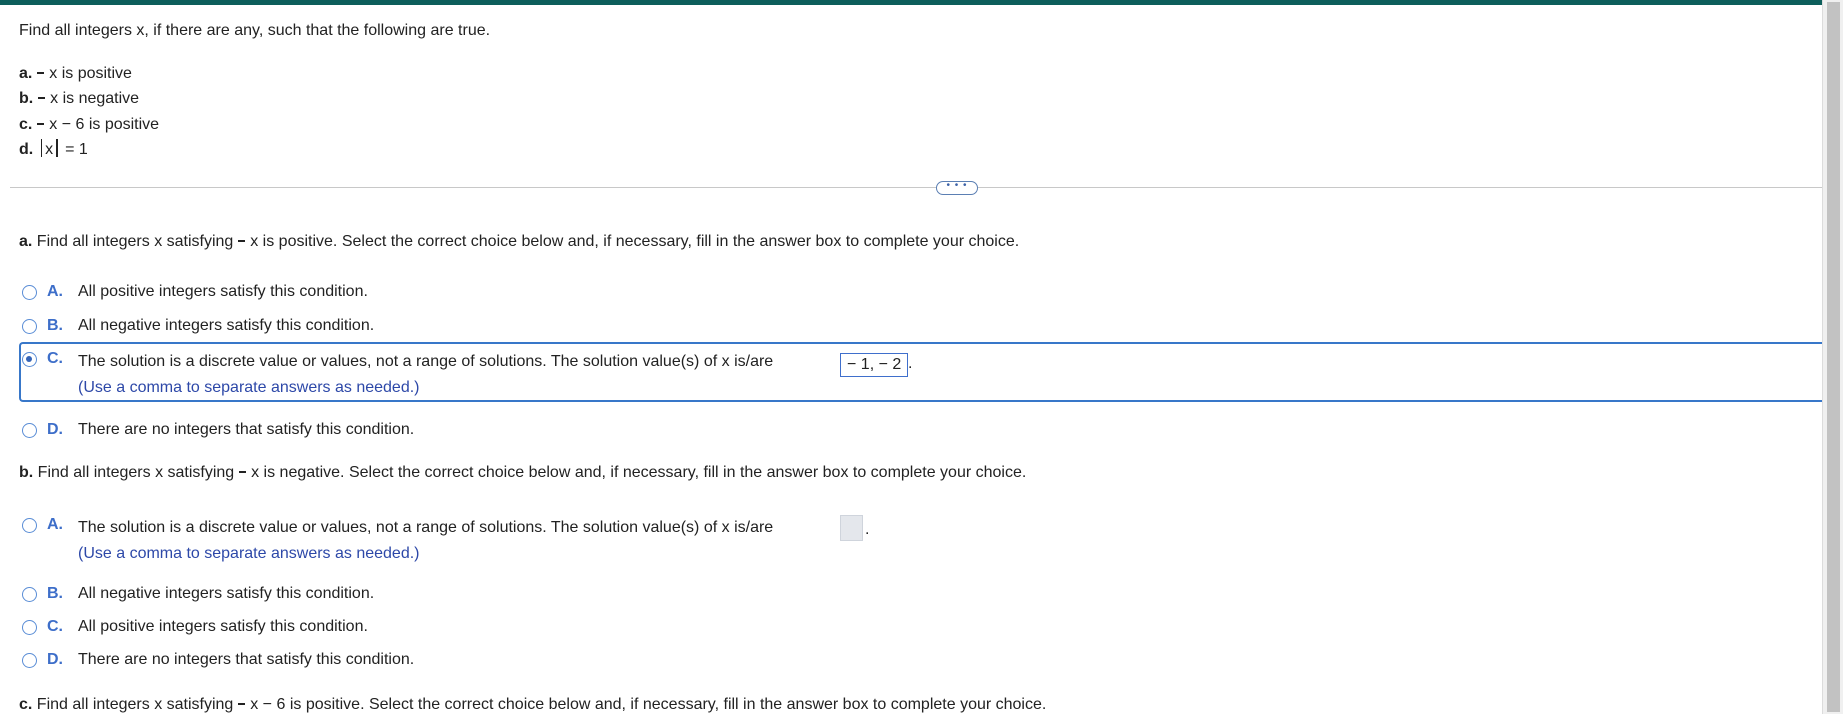  I want to click on scrollbar-thumb, so click(1833, 357).